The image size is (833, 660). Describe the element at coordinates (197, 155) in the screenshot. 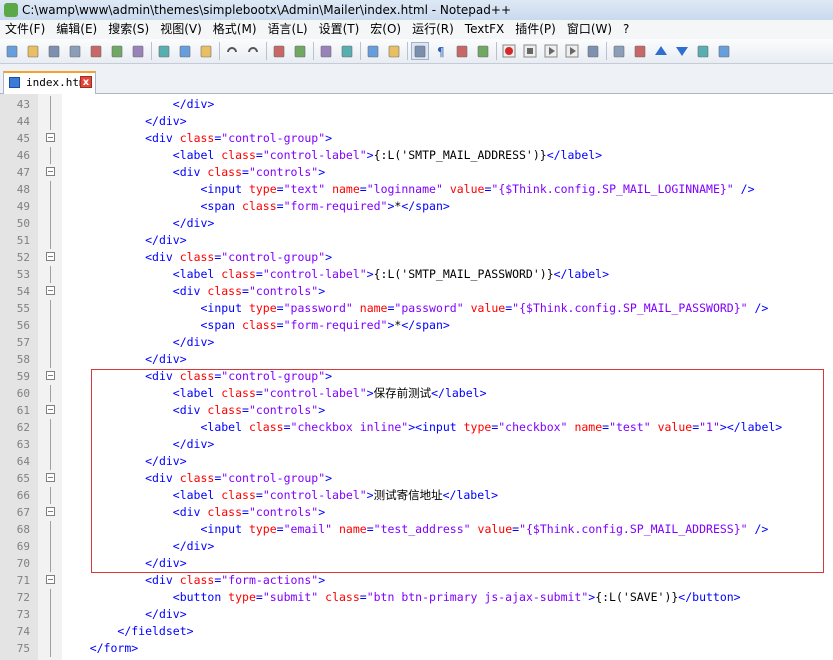

I see `code-token-tag: <label` at that location.